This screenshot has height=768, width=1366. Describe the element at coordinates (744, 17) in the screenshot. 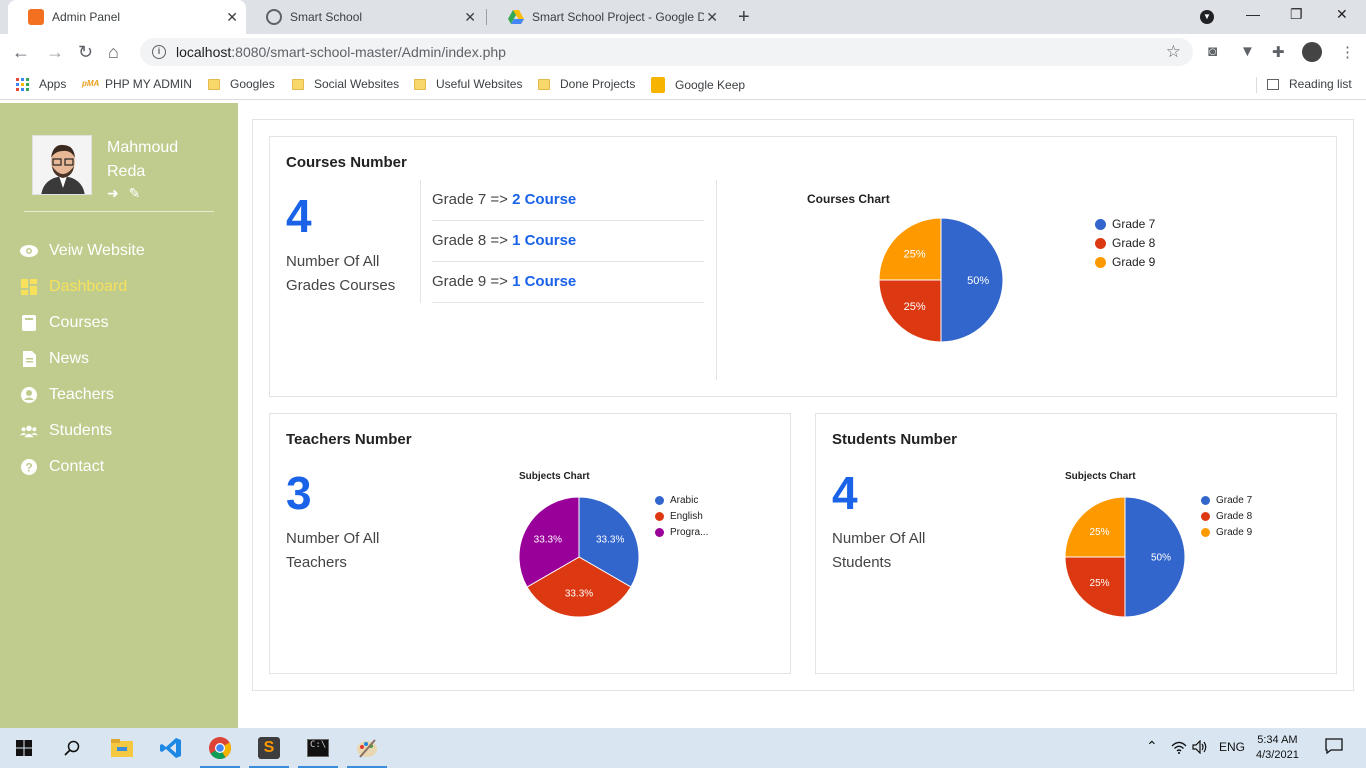

I see `new-tab-button: +` at that location.